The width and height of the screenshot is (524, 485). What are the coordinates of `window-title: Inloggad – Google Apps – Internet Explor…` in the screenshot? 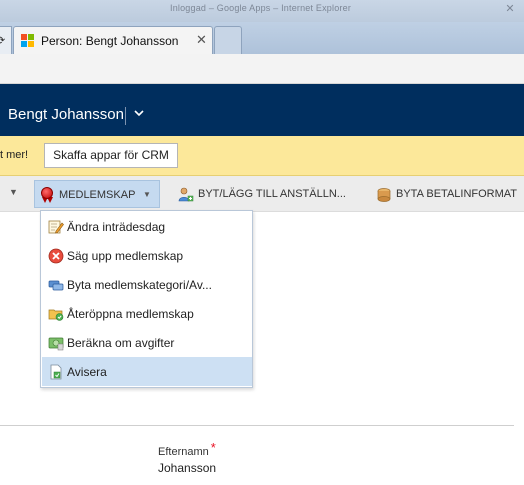 It's located at (261, 8).